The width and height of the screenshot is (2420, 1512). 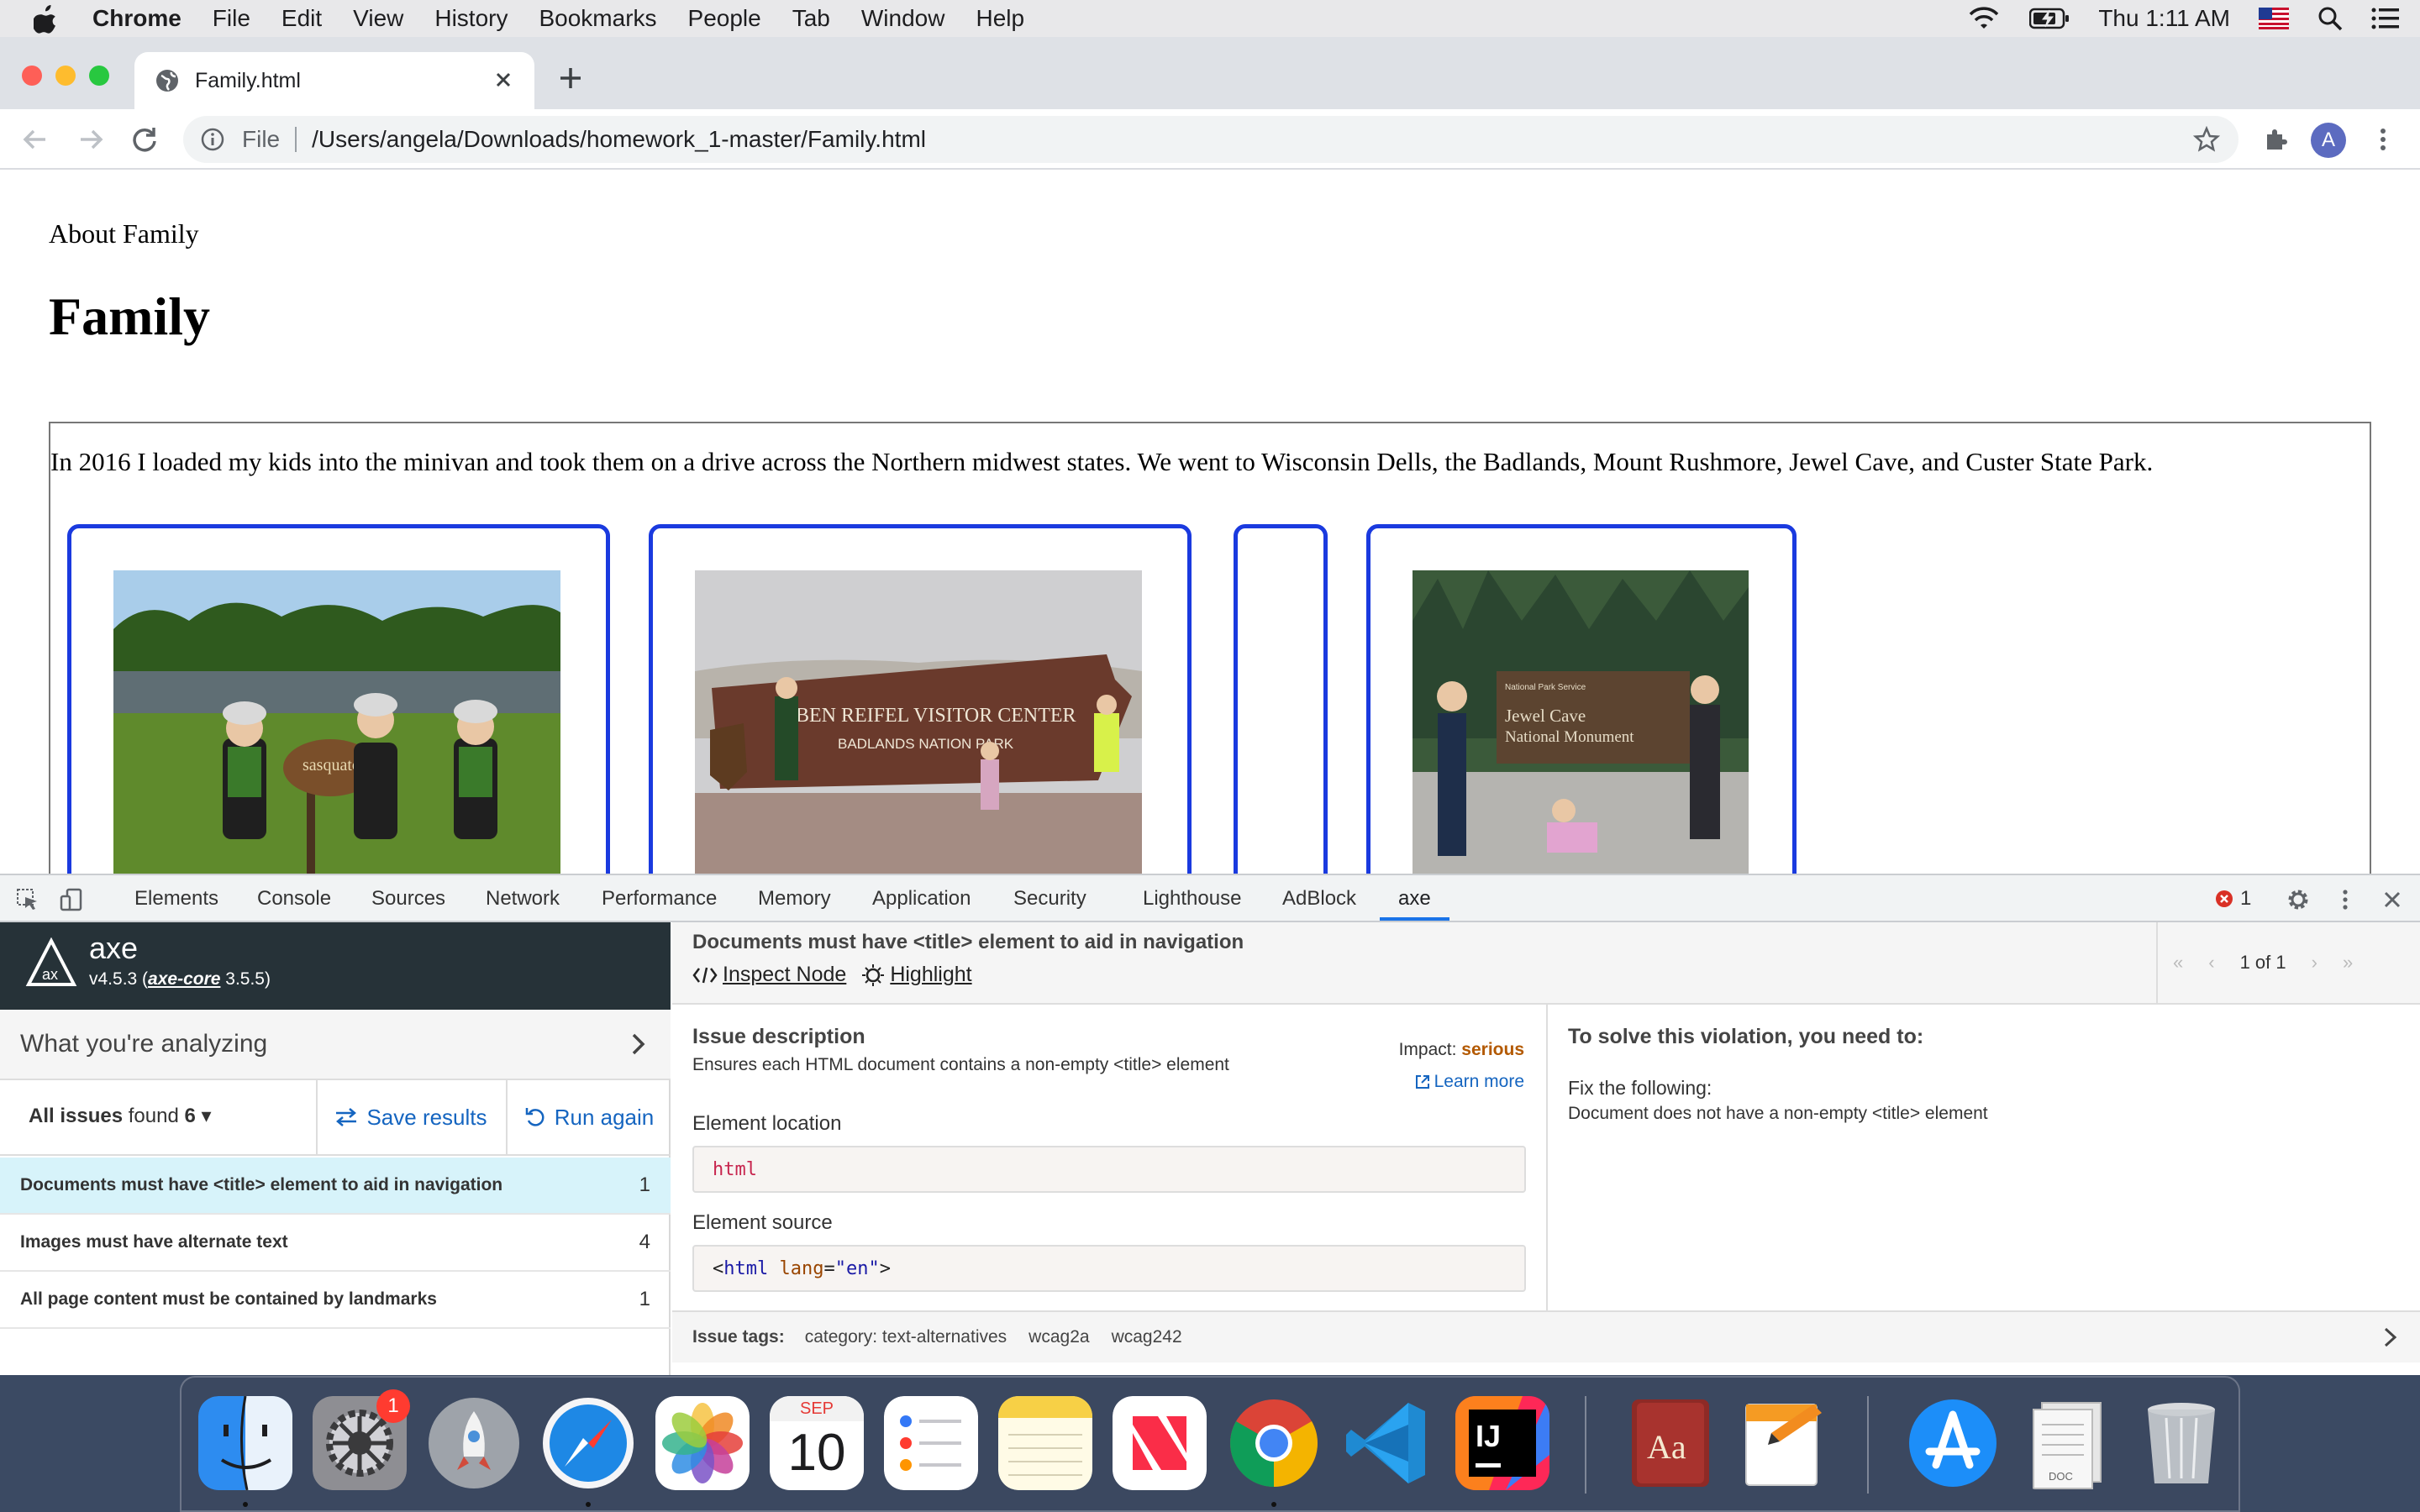 I want to click on menu-history: History, so click(x=471, y=18).